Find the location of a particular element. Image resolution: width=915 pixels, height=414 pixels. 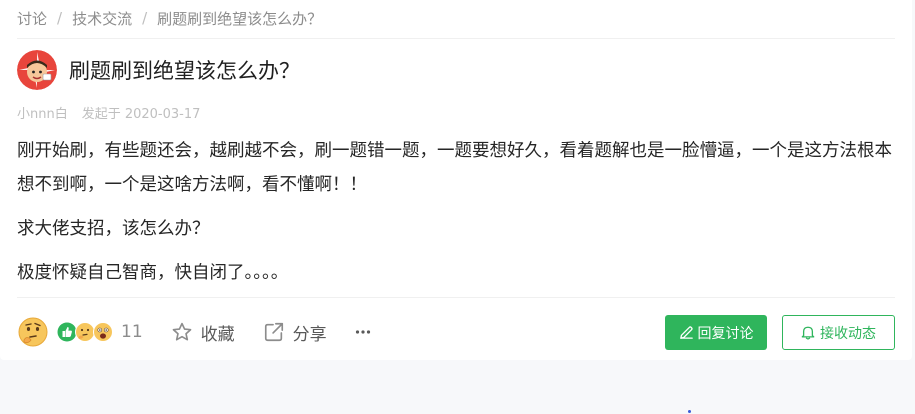

breadcrumb-current: 刷题刷到绝望该怎么办？ is located at coordinates (240, 18).